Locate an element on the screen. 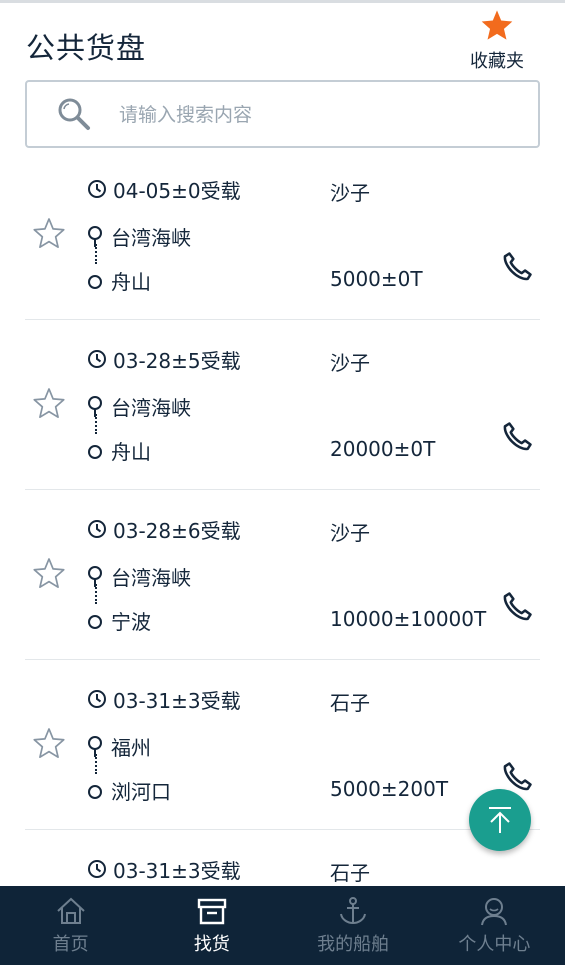  destination: 宁波 is located at coordinates (119, 620).